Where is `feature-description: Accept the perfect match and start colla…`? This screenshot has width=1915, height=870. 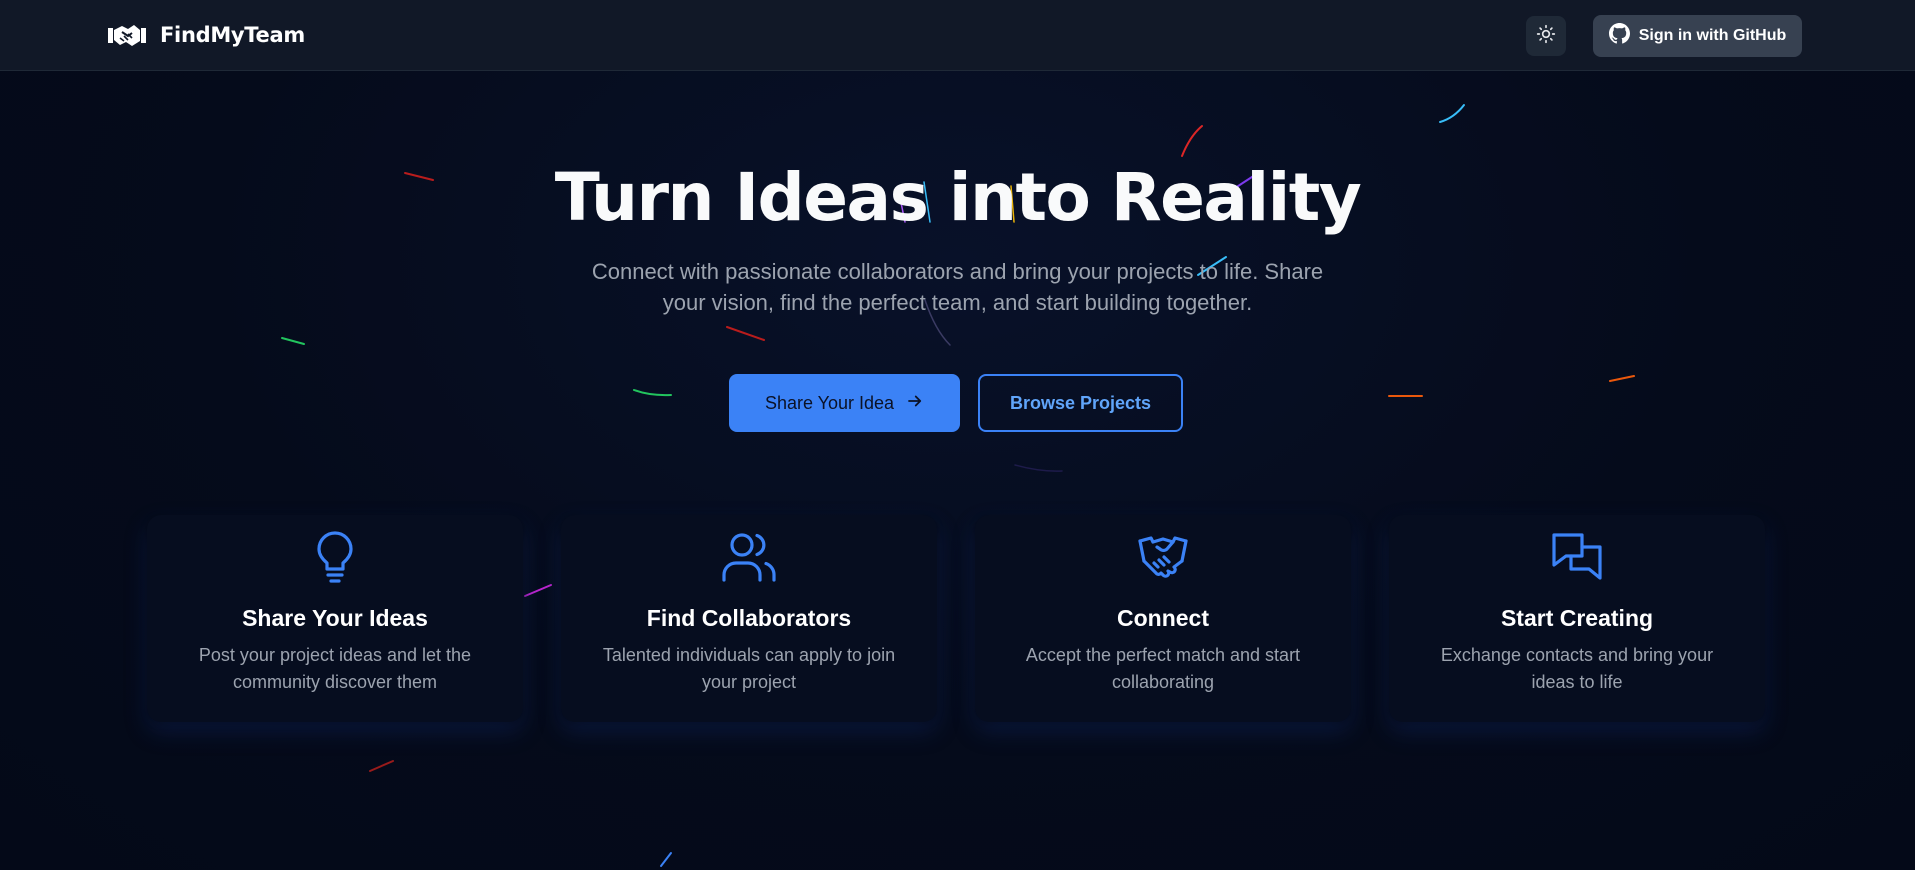 feature-description: Accept the perfect match and start colla… is located at coordinates (1163, 668).